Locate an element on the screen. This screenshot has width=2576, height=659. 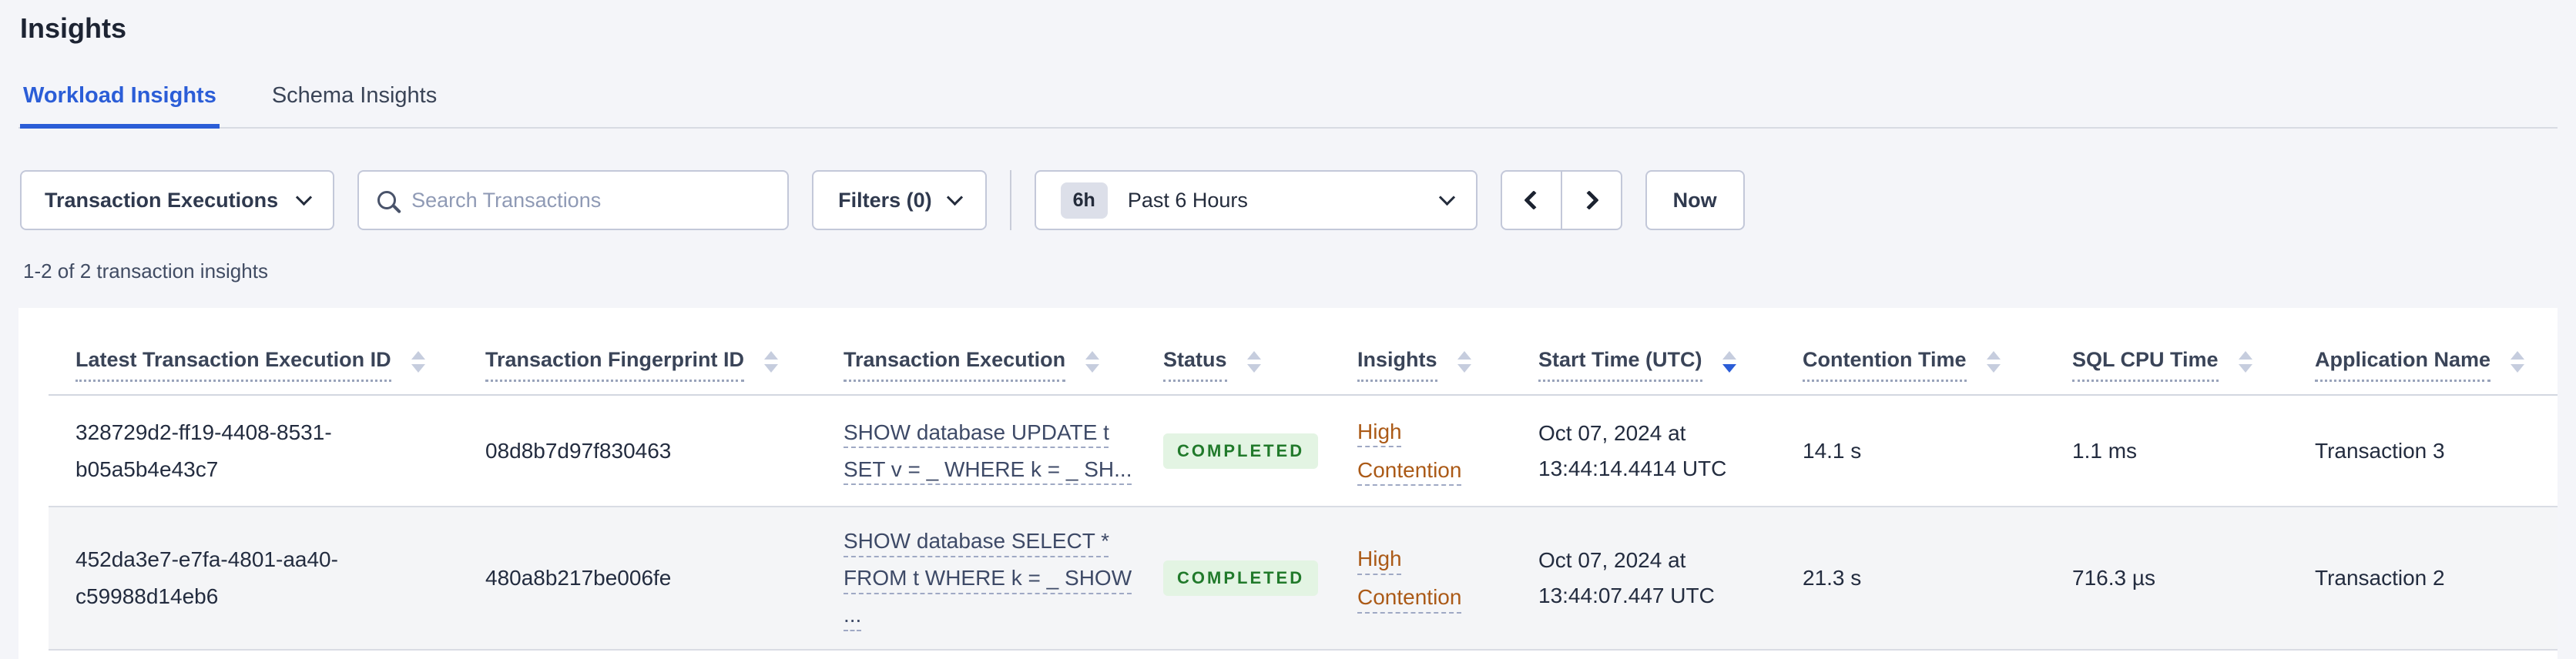
cell-fingerprint-id: 480a8b217be006fe is located at coordinates (578, 578).